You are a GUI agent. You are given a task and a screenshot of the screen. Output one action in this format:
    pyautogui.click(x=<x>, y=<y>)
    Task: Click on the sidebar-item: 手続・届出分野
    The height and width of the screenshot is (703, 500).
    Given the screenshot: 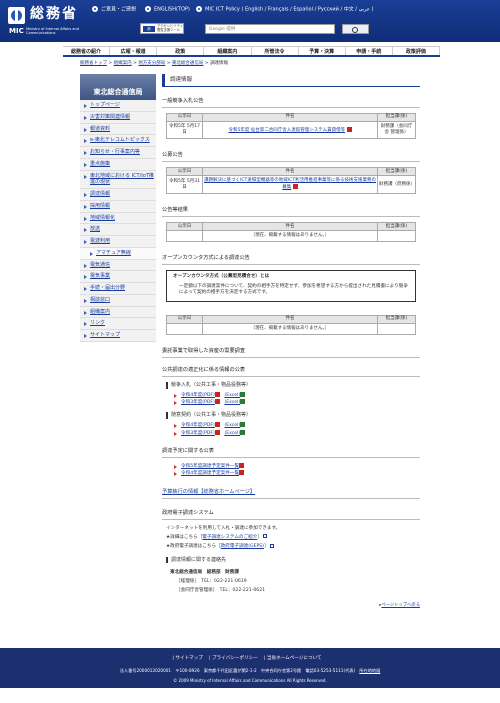 What is the action you would take?
    pyautogui.click(x=118, y=289)
    